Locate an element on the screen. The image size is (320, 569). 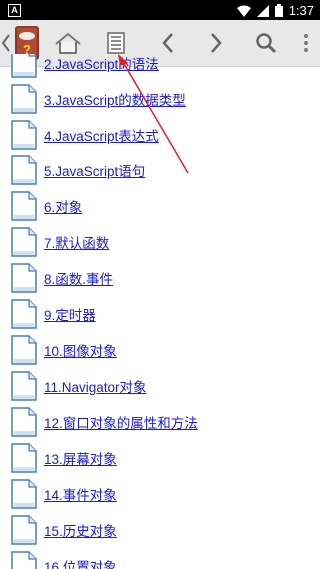
list-item: 2.JavaScript的语法 is located at coordinates (160, 67).